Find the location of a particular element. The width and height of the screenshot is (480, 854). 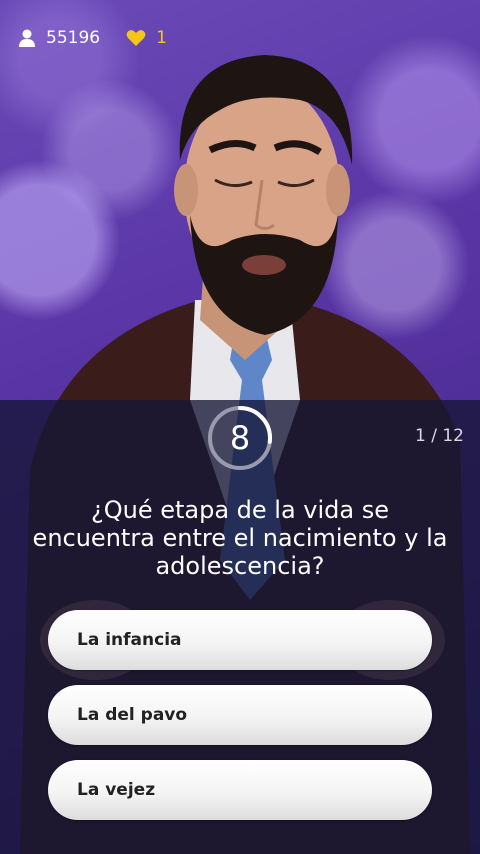

answer-label: La vejez is located at coordinates (116, 790).